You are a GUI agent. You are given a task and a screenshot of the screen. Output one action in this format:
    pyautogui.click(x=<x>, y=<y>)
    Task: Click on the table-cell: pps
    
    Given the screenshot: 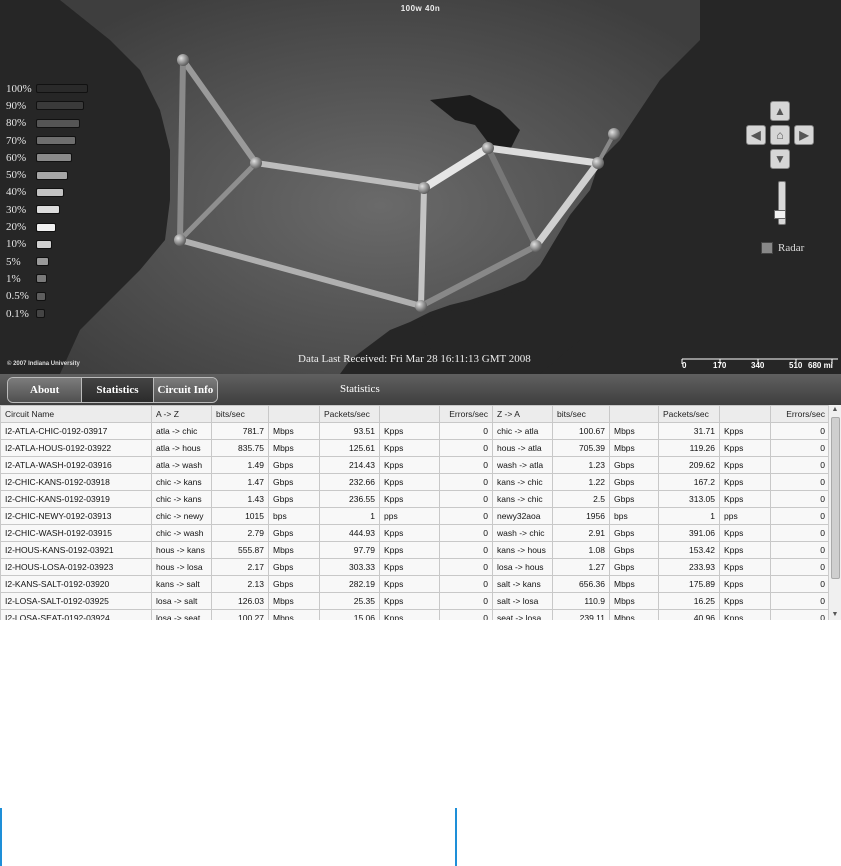 What is the action you would take?
    pyautogui.click(x=745, y=516)
    